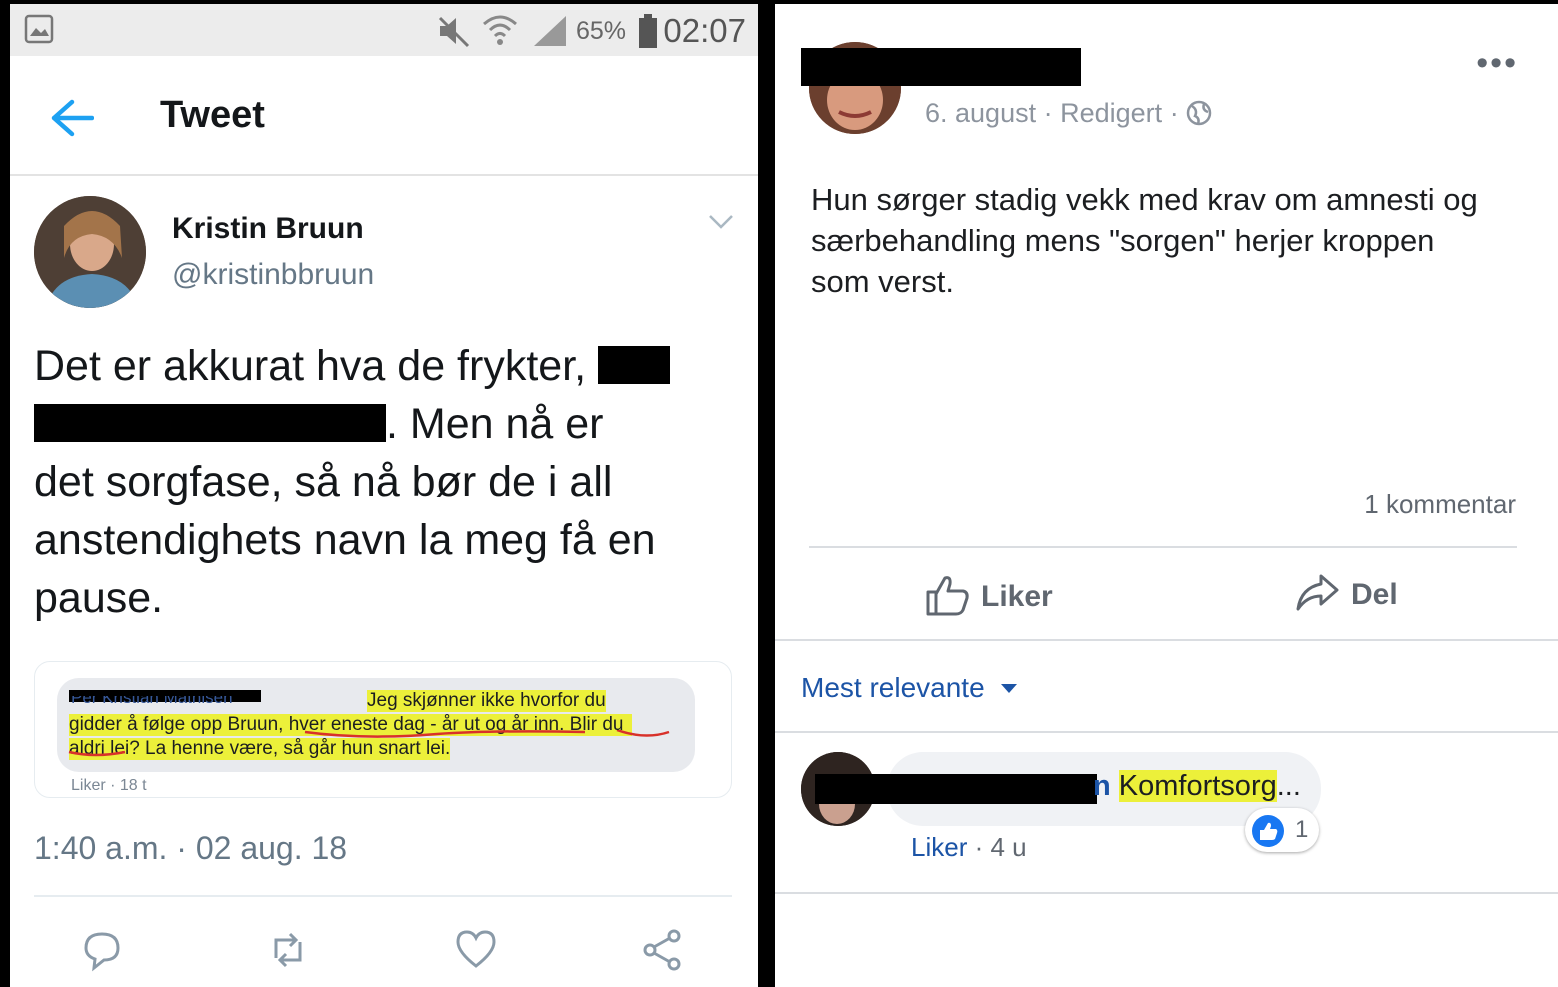  I want to click on wifi-icon, so click(500, 30).